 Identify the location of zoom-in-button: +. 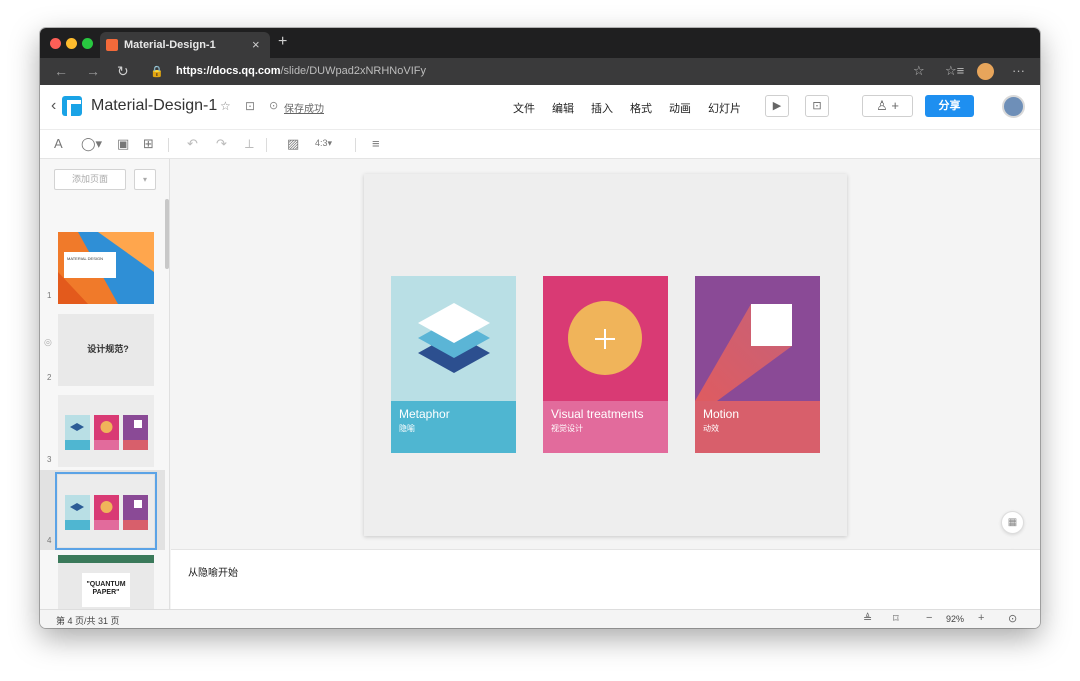
(981, 618).